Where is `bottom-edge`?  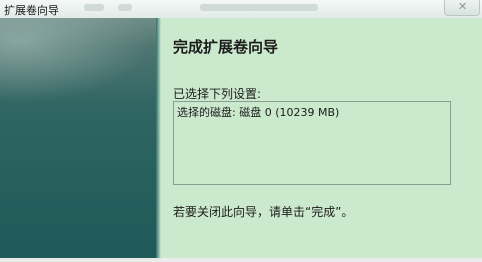 bottom-edge is located at coordinates (241, 260).